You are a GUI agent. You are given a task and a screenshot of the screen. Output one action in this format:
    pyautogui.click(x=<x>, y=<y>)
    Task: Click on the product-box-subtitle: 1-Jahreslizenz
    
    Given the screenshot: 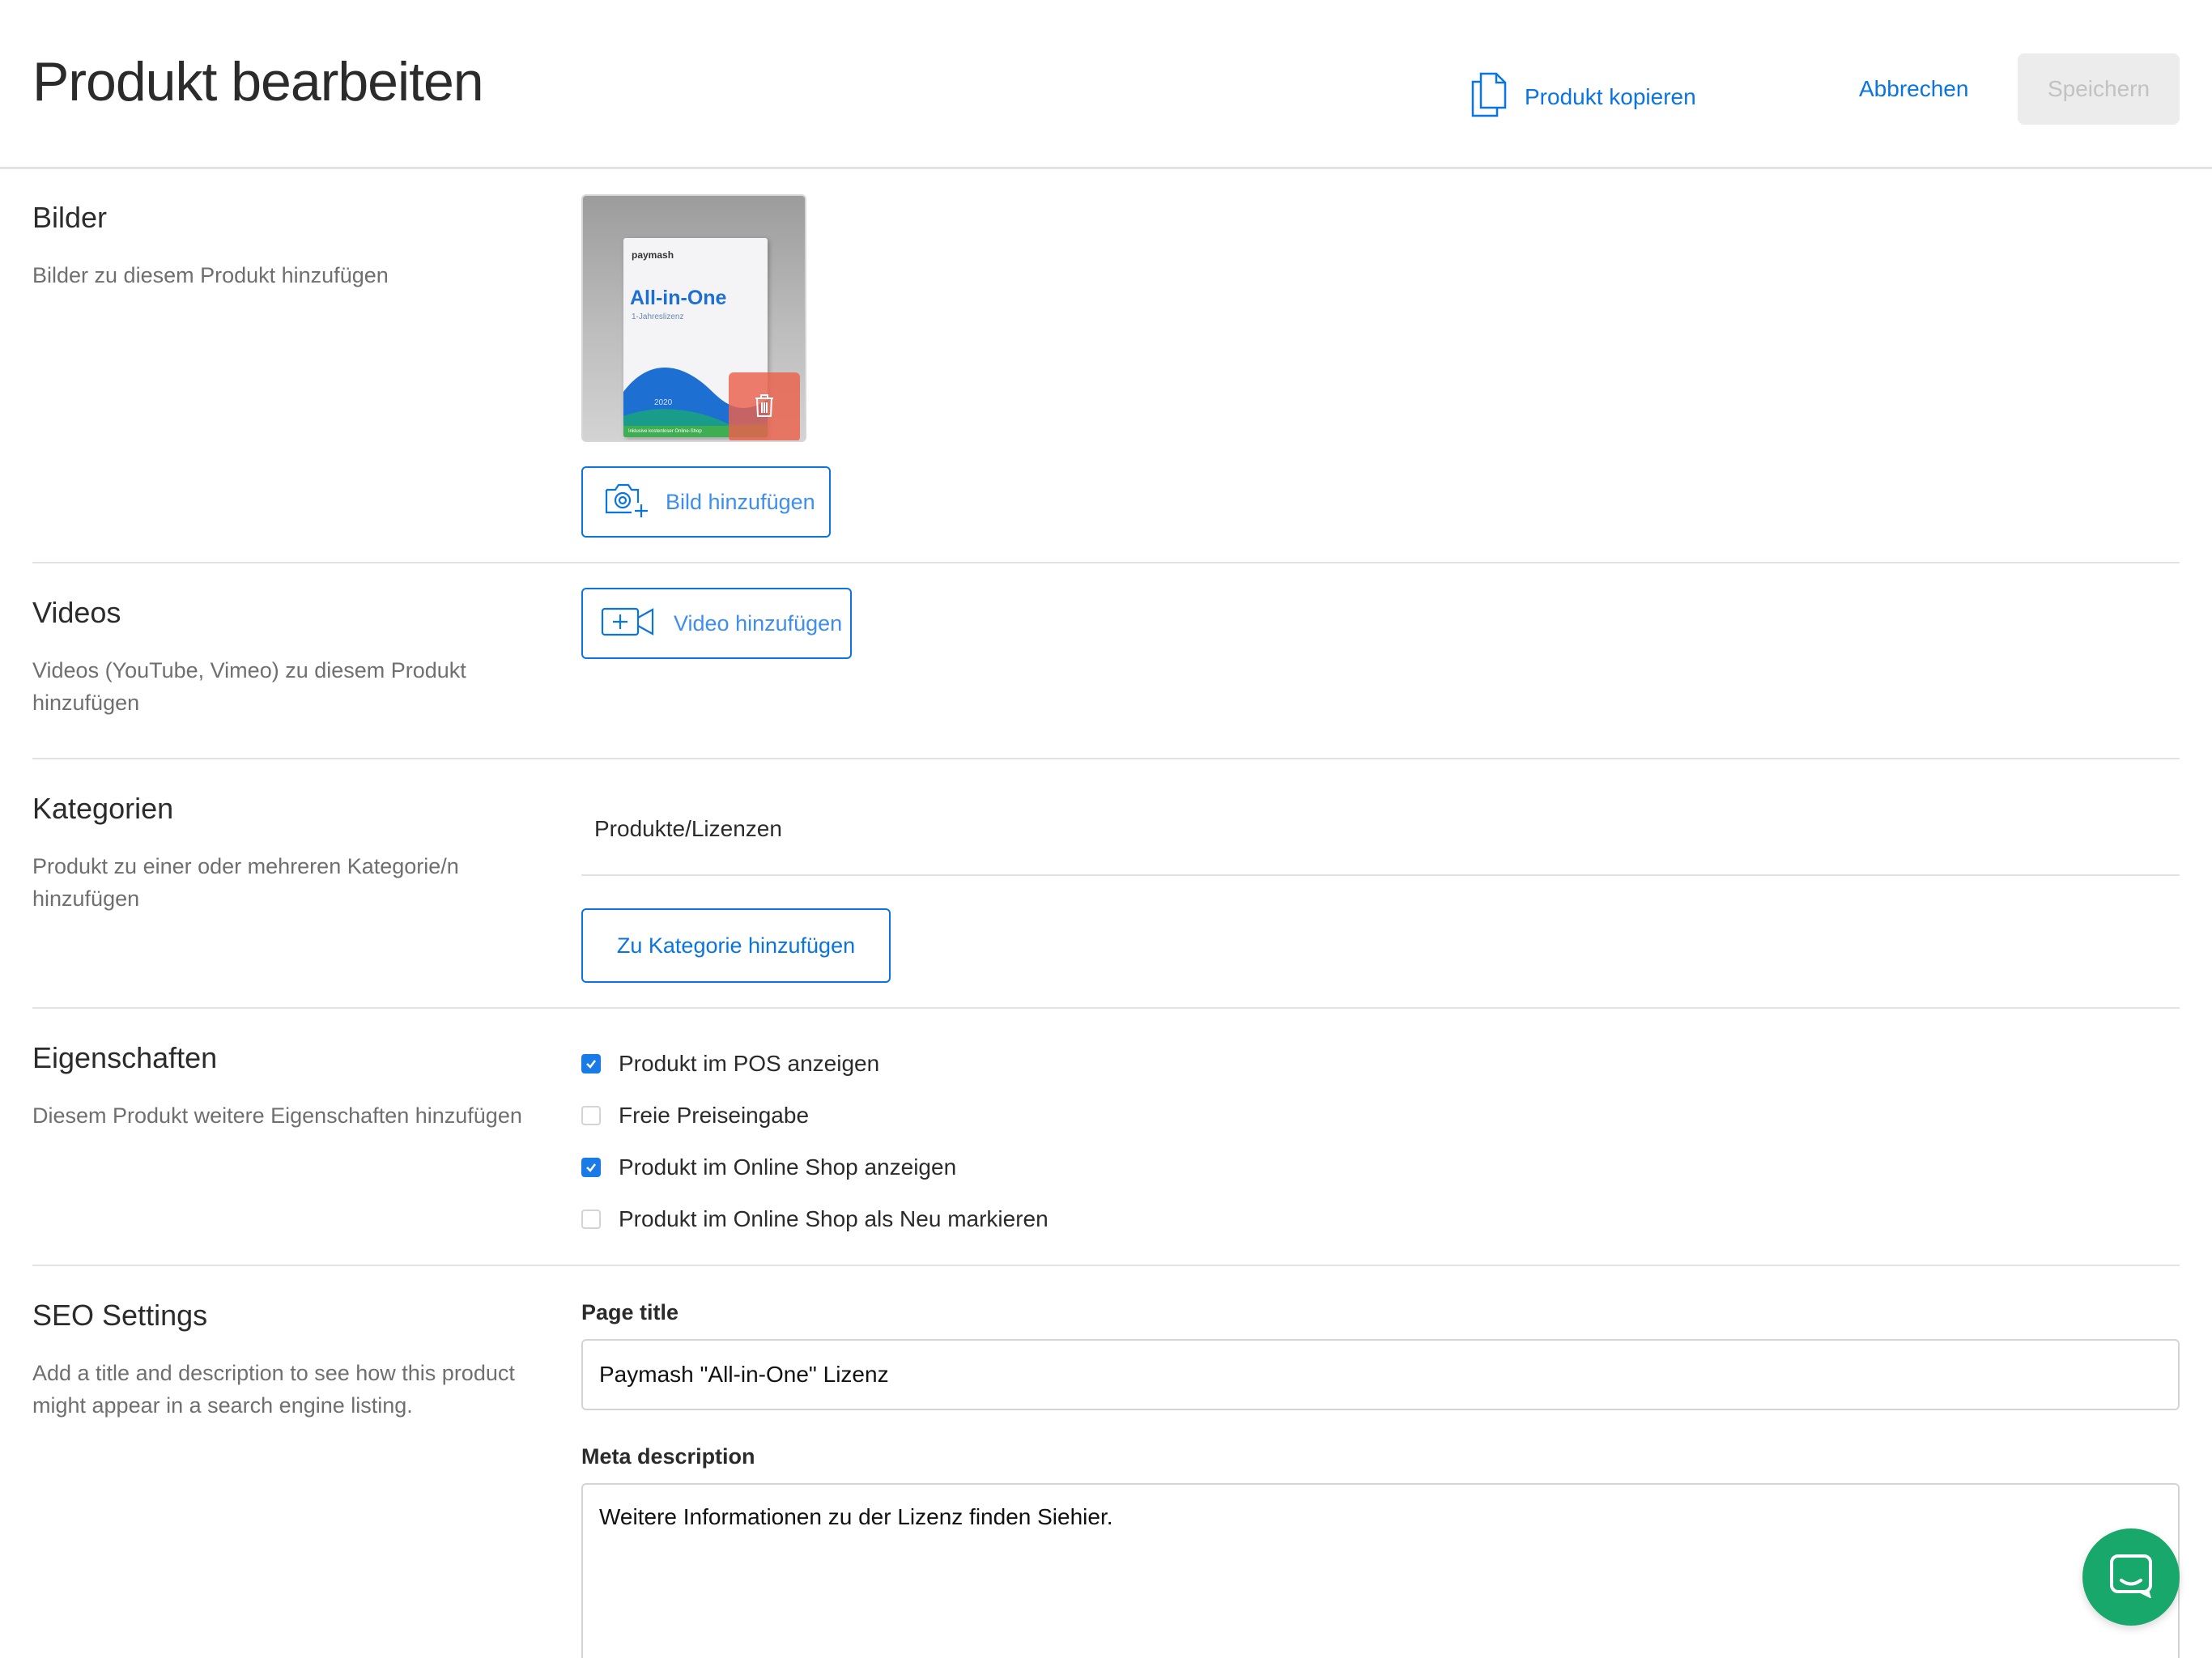 What is the action you would take?
    pyautogui.click(x=658, y=316)
    